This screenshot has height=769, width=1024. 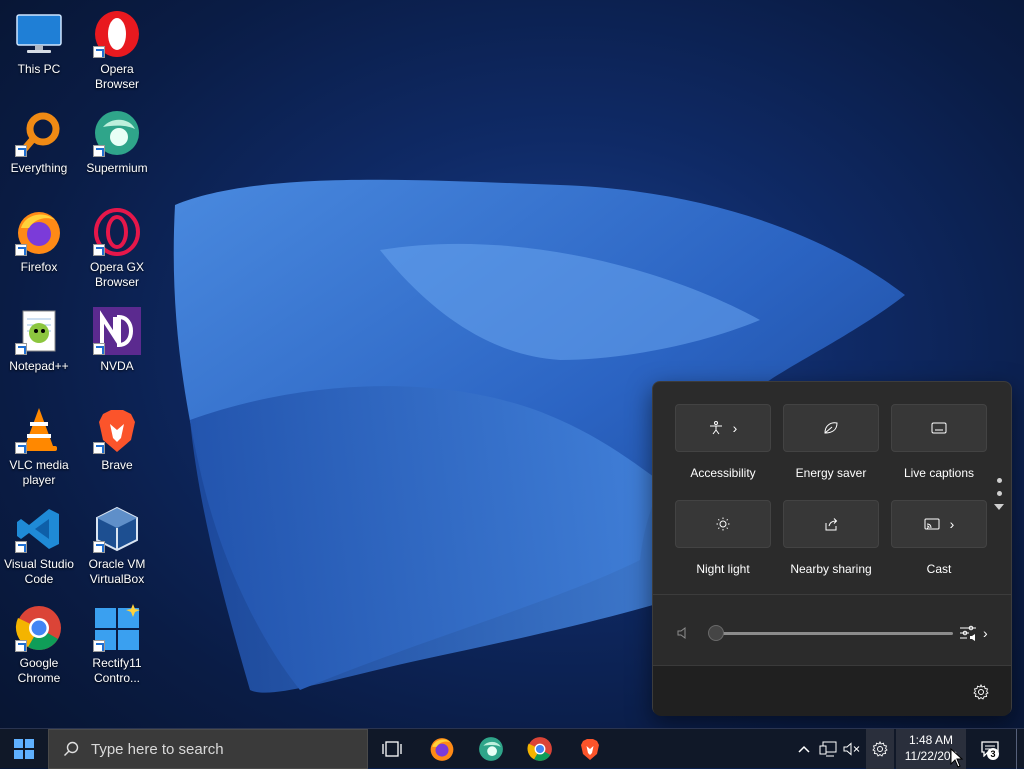 What do you see at coordinates (723, 569) in the screenshot?
I see `tile-label: Night light` at bounding box center [723, 569].